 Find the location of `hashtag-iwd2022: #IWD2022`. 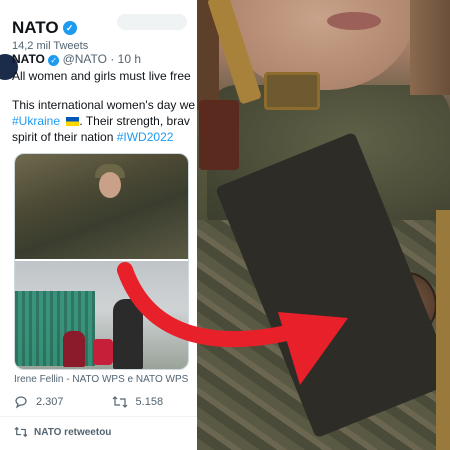

hashtag-iwd2022: #IWD2022 is located at coordinates (145, 137).